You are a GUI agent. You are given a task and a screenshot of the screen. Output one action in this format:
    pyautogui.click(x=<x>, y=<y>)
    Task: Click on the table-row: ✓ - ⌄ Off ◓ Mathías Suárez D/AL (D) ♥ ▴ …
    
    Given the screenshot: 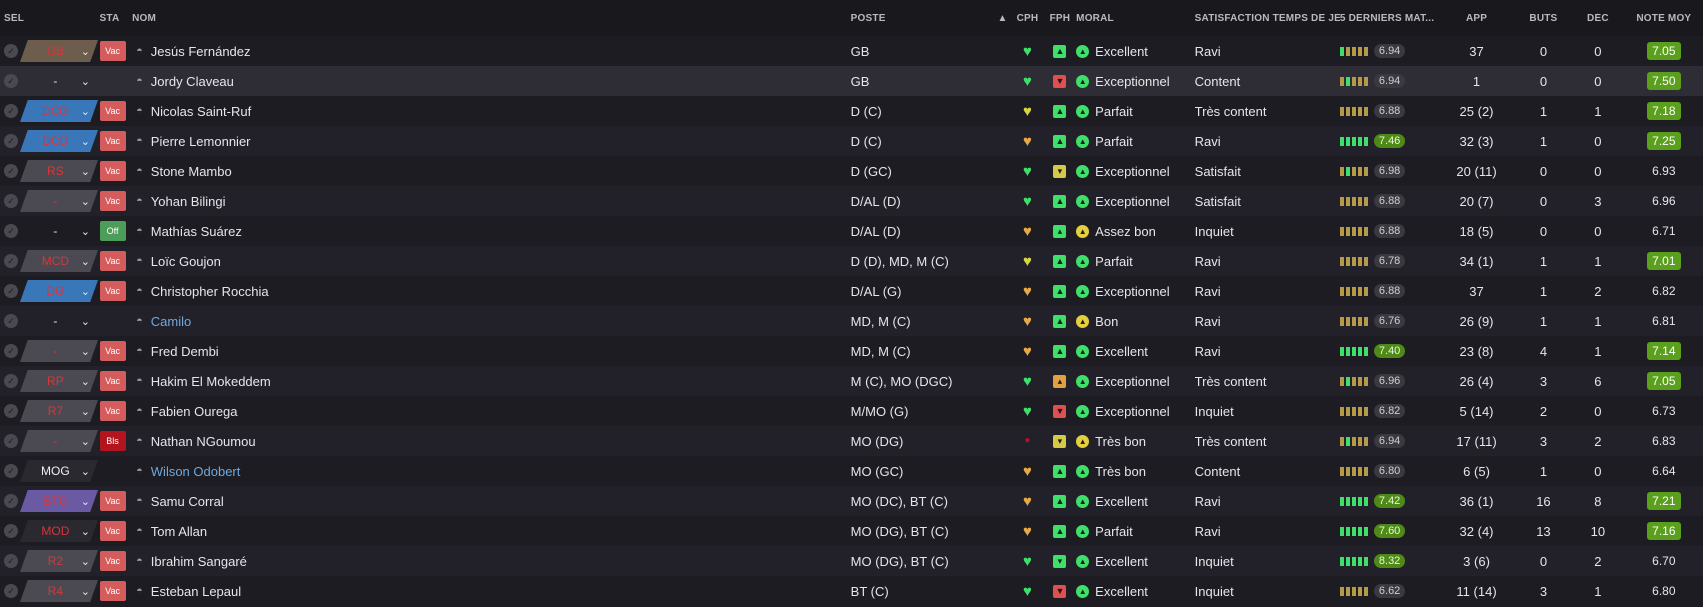 What is the action you would take?
    pyautogui.click(x=851, y=231)
    